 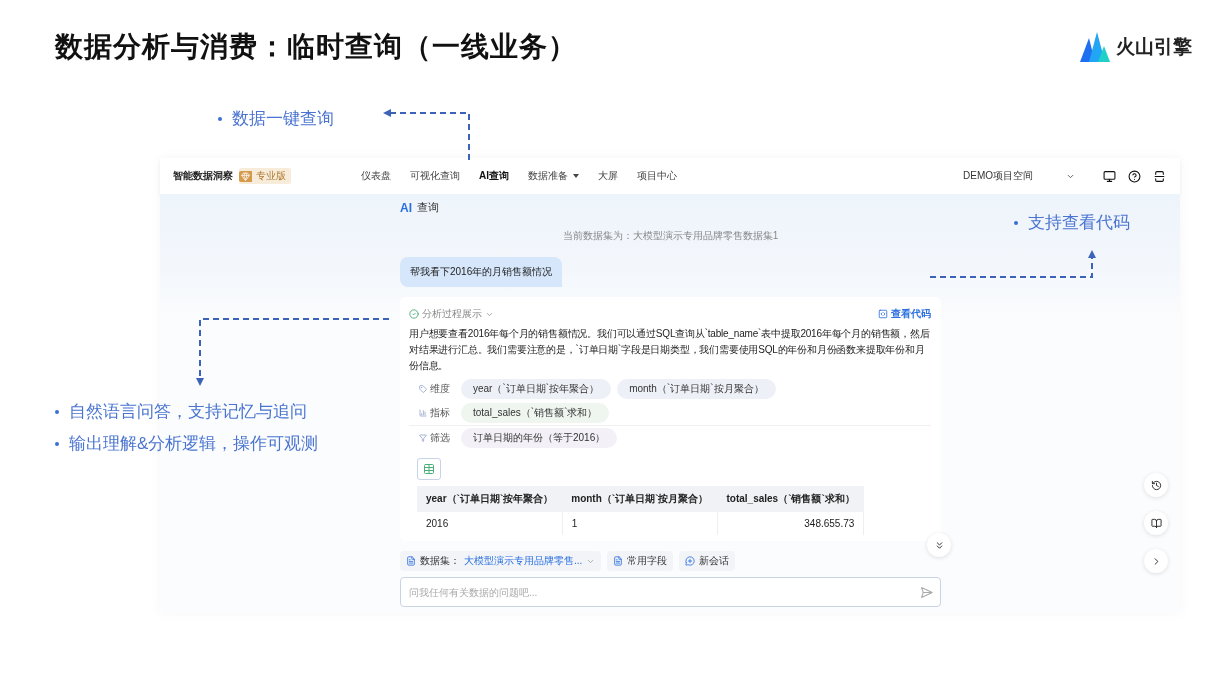 I want to click on history-button, so click(x=1156, y=485).